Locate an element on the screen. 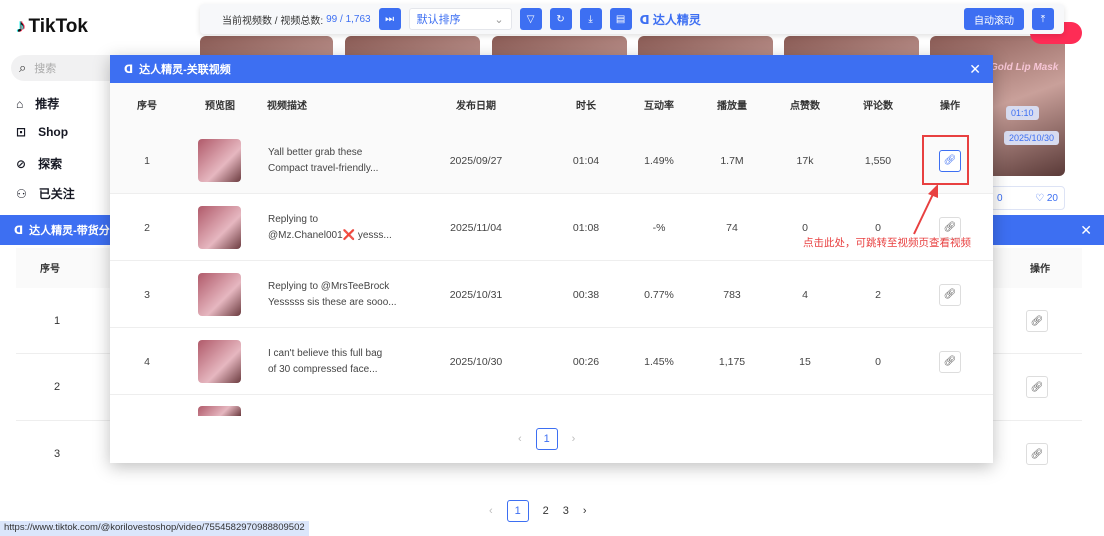 The width and height of the screenshot is (1104, 536). tiktok-logo: ♪ TikTok is located at coordinates (52, 27).